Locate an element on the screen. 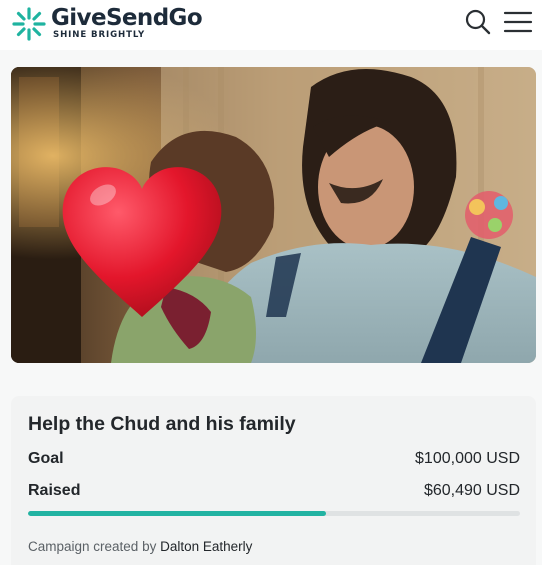  creator-prefix: Campaign created by is located at coordinates (92, 546).